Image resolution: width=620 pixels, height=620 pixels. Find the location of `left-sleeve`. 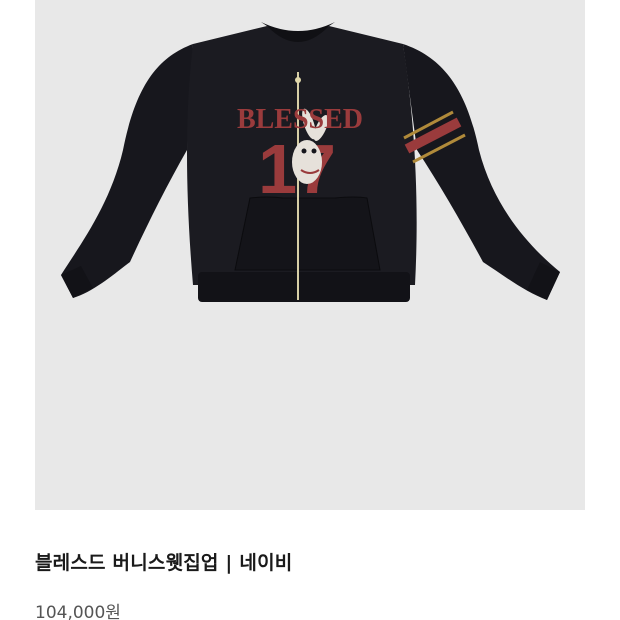

left-sleeve is located at coordinates (127, 171).